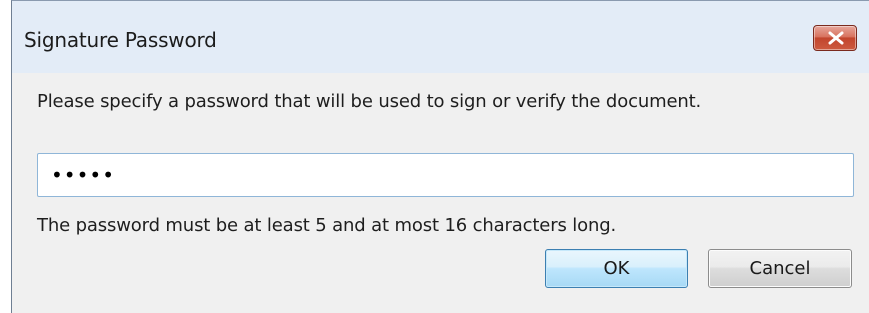 This screenshot has width=869, height=313. I want to click on cancel-button: Cancel, so click(780, 268).